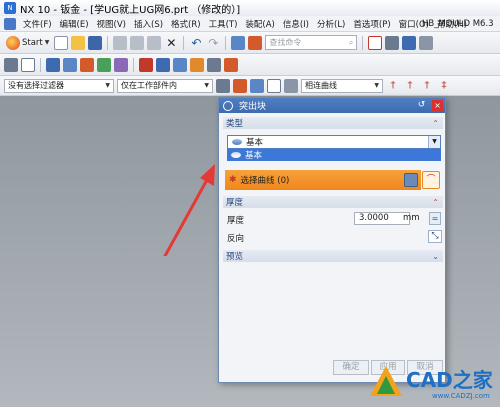  I want to click on window-icon, so click(238, 42).